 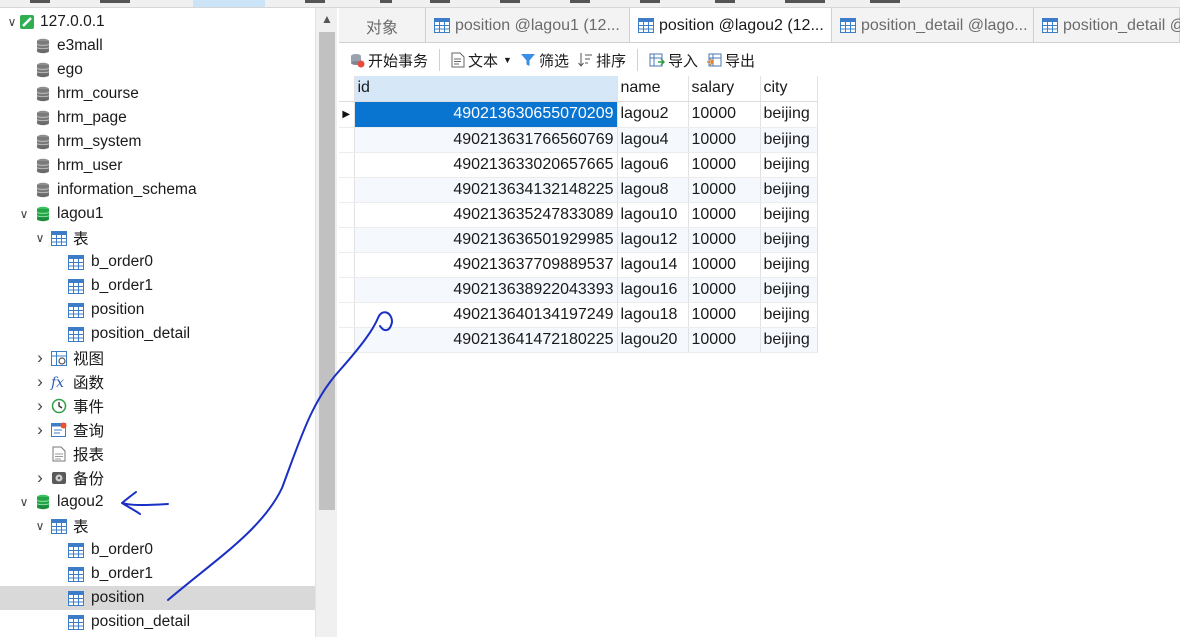 What do you see at coordinates (382, 25) in the screenshot?
I see `tab: 对象` at bounding box center [382, 25].